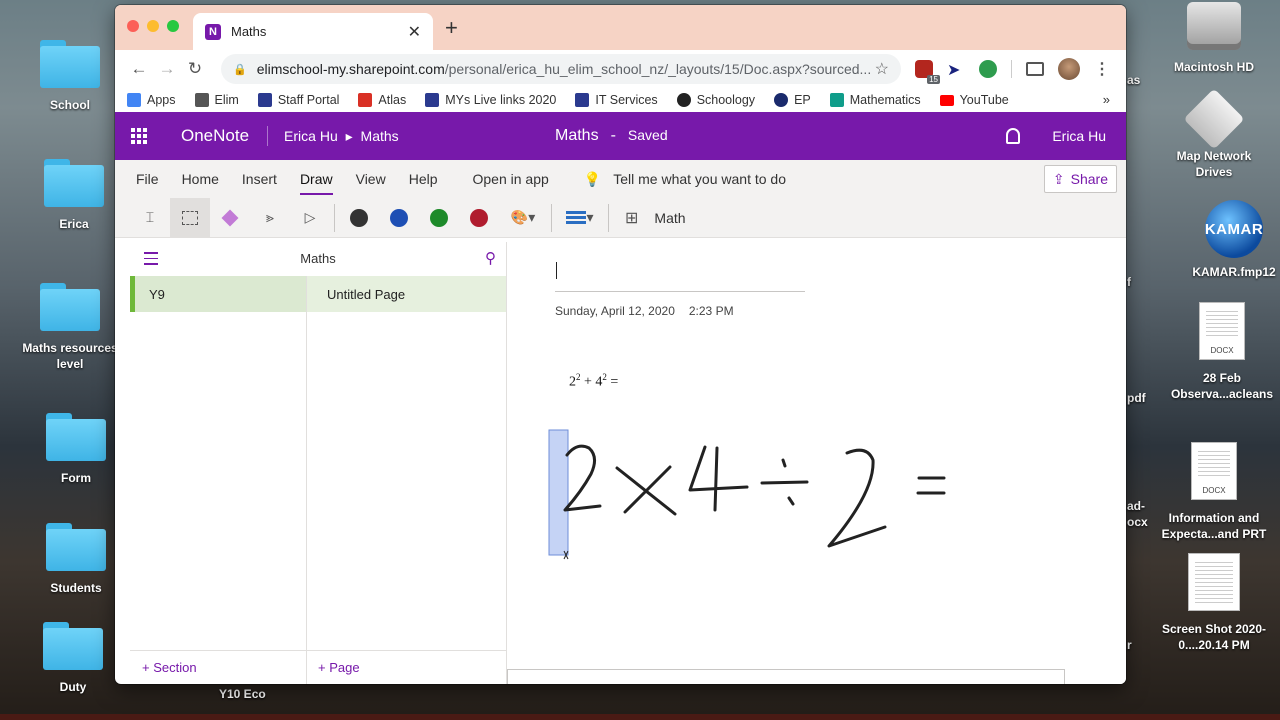  What do you see at coordinates (1080, 179) in the screenshot?
I see `share-button: ⇪ Share` at bounding box center [1080, 179].